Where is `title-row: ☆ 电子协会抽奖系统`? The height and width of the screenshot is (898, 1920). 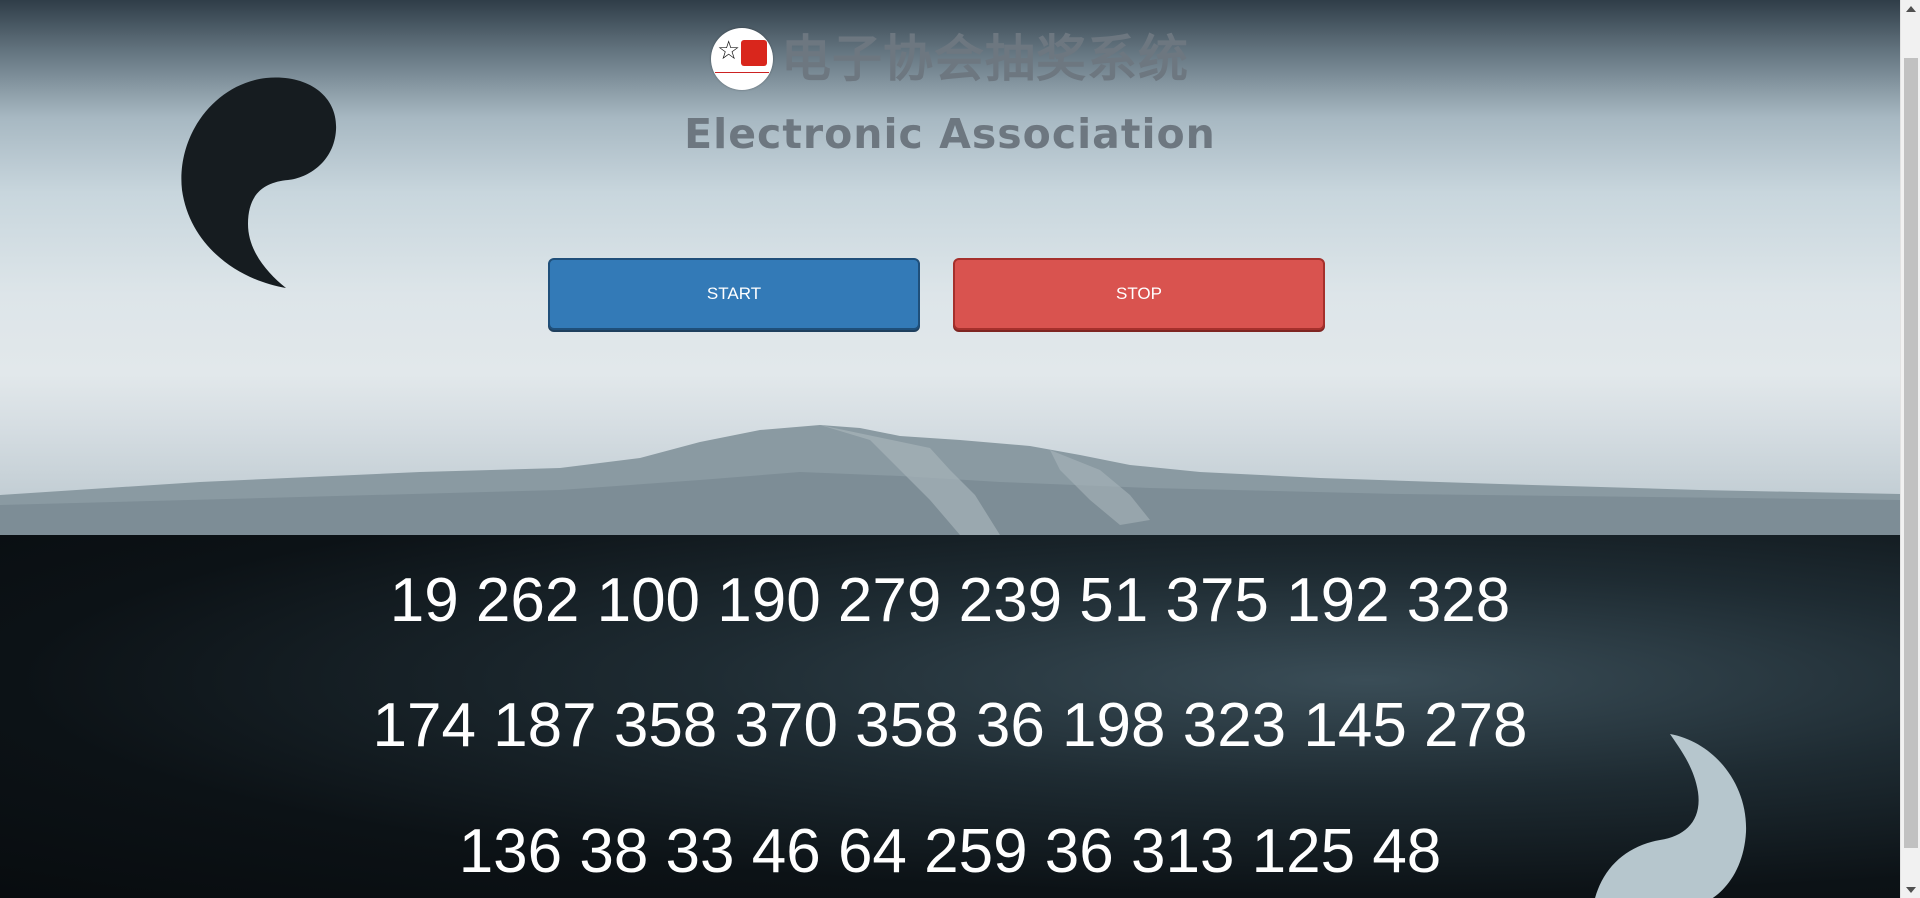
title-row: ☆ 电子协会抽奖系统 is located at coordinates (950, 59).